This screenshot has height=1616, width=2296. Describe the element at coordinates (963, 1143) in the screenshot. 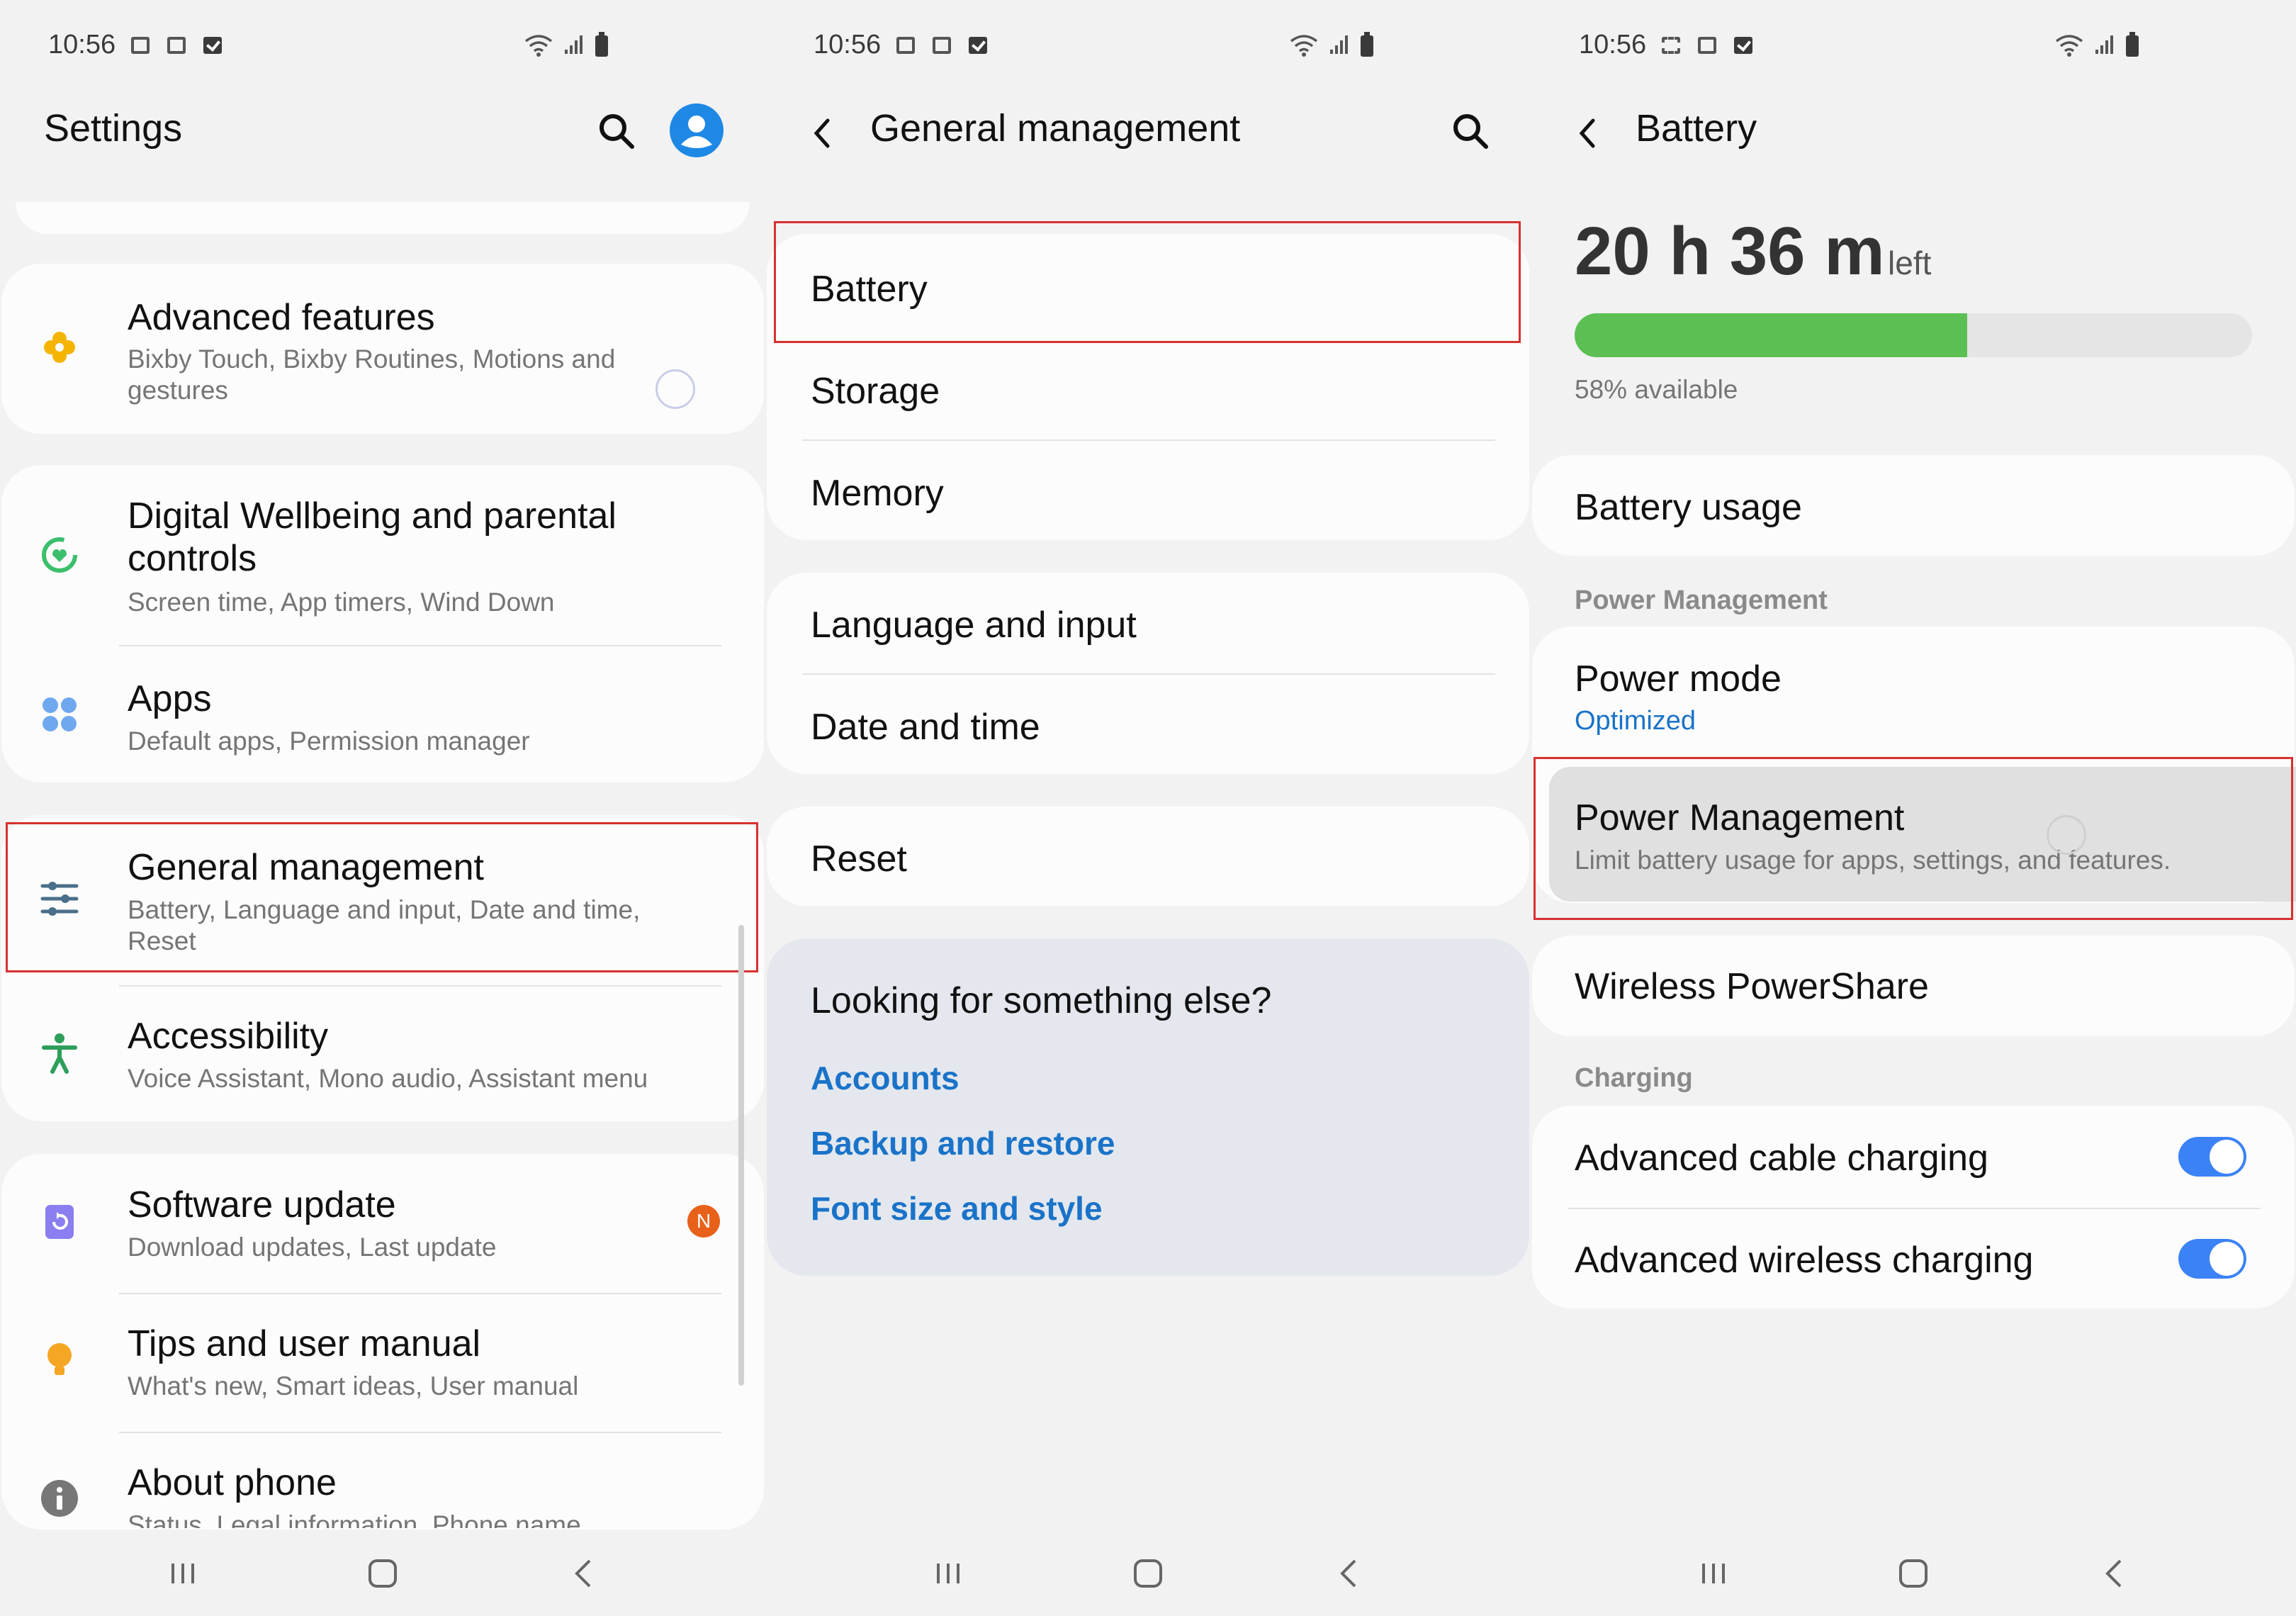

I see `link-backup-restore: Backup and restore` at that location.